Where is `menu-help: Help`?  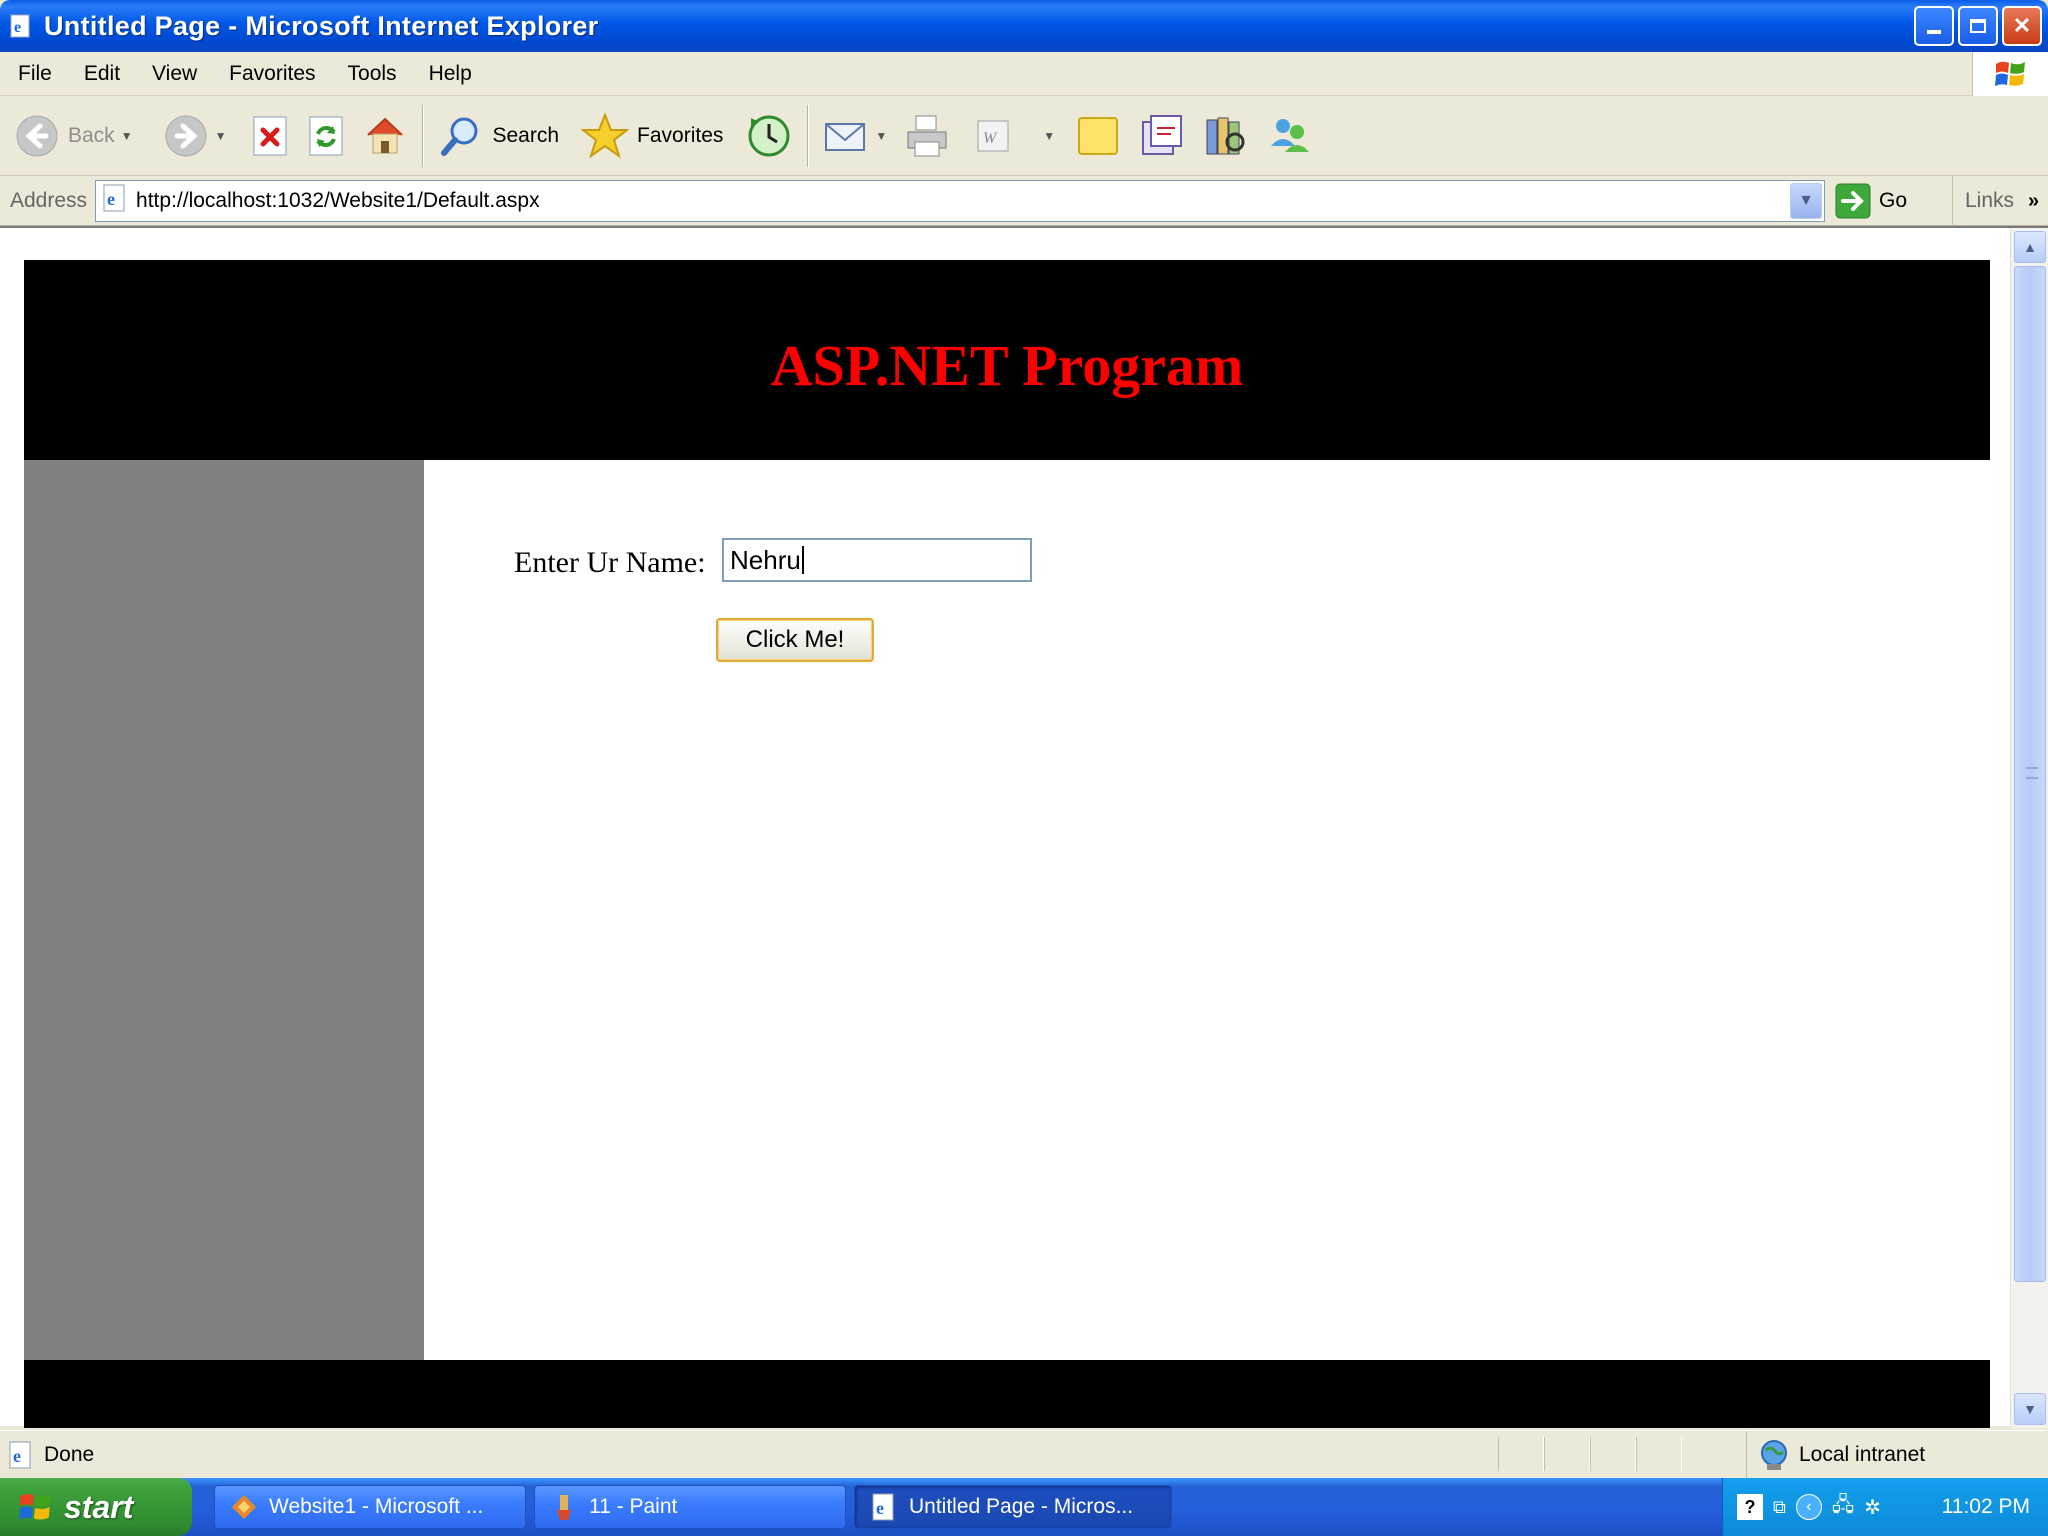
menu-help: Help is located at coordinates (450, 74).